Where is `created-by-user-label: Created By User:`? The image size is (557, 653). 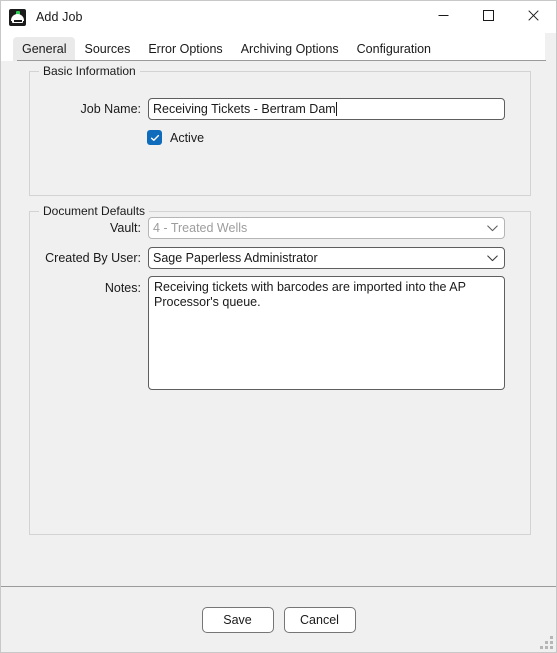
created-by-user-label: Created By User: is located at coordinates (93, 258).